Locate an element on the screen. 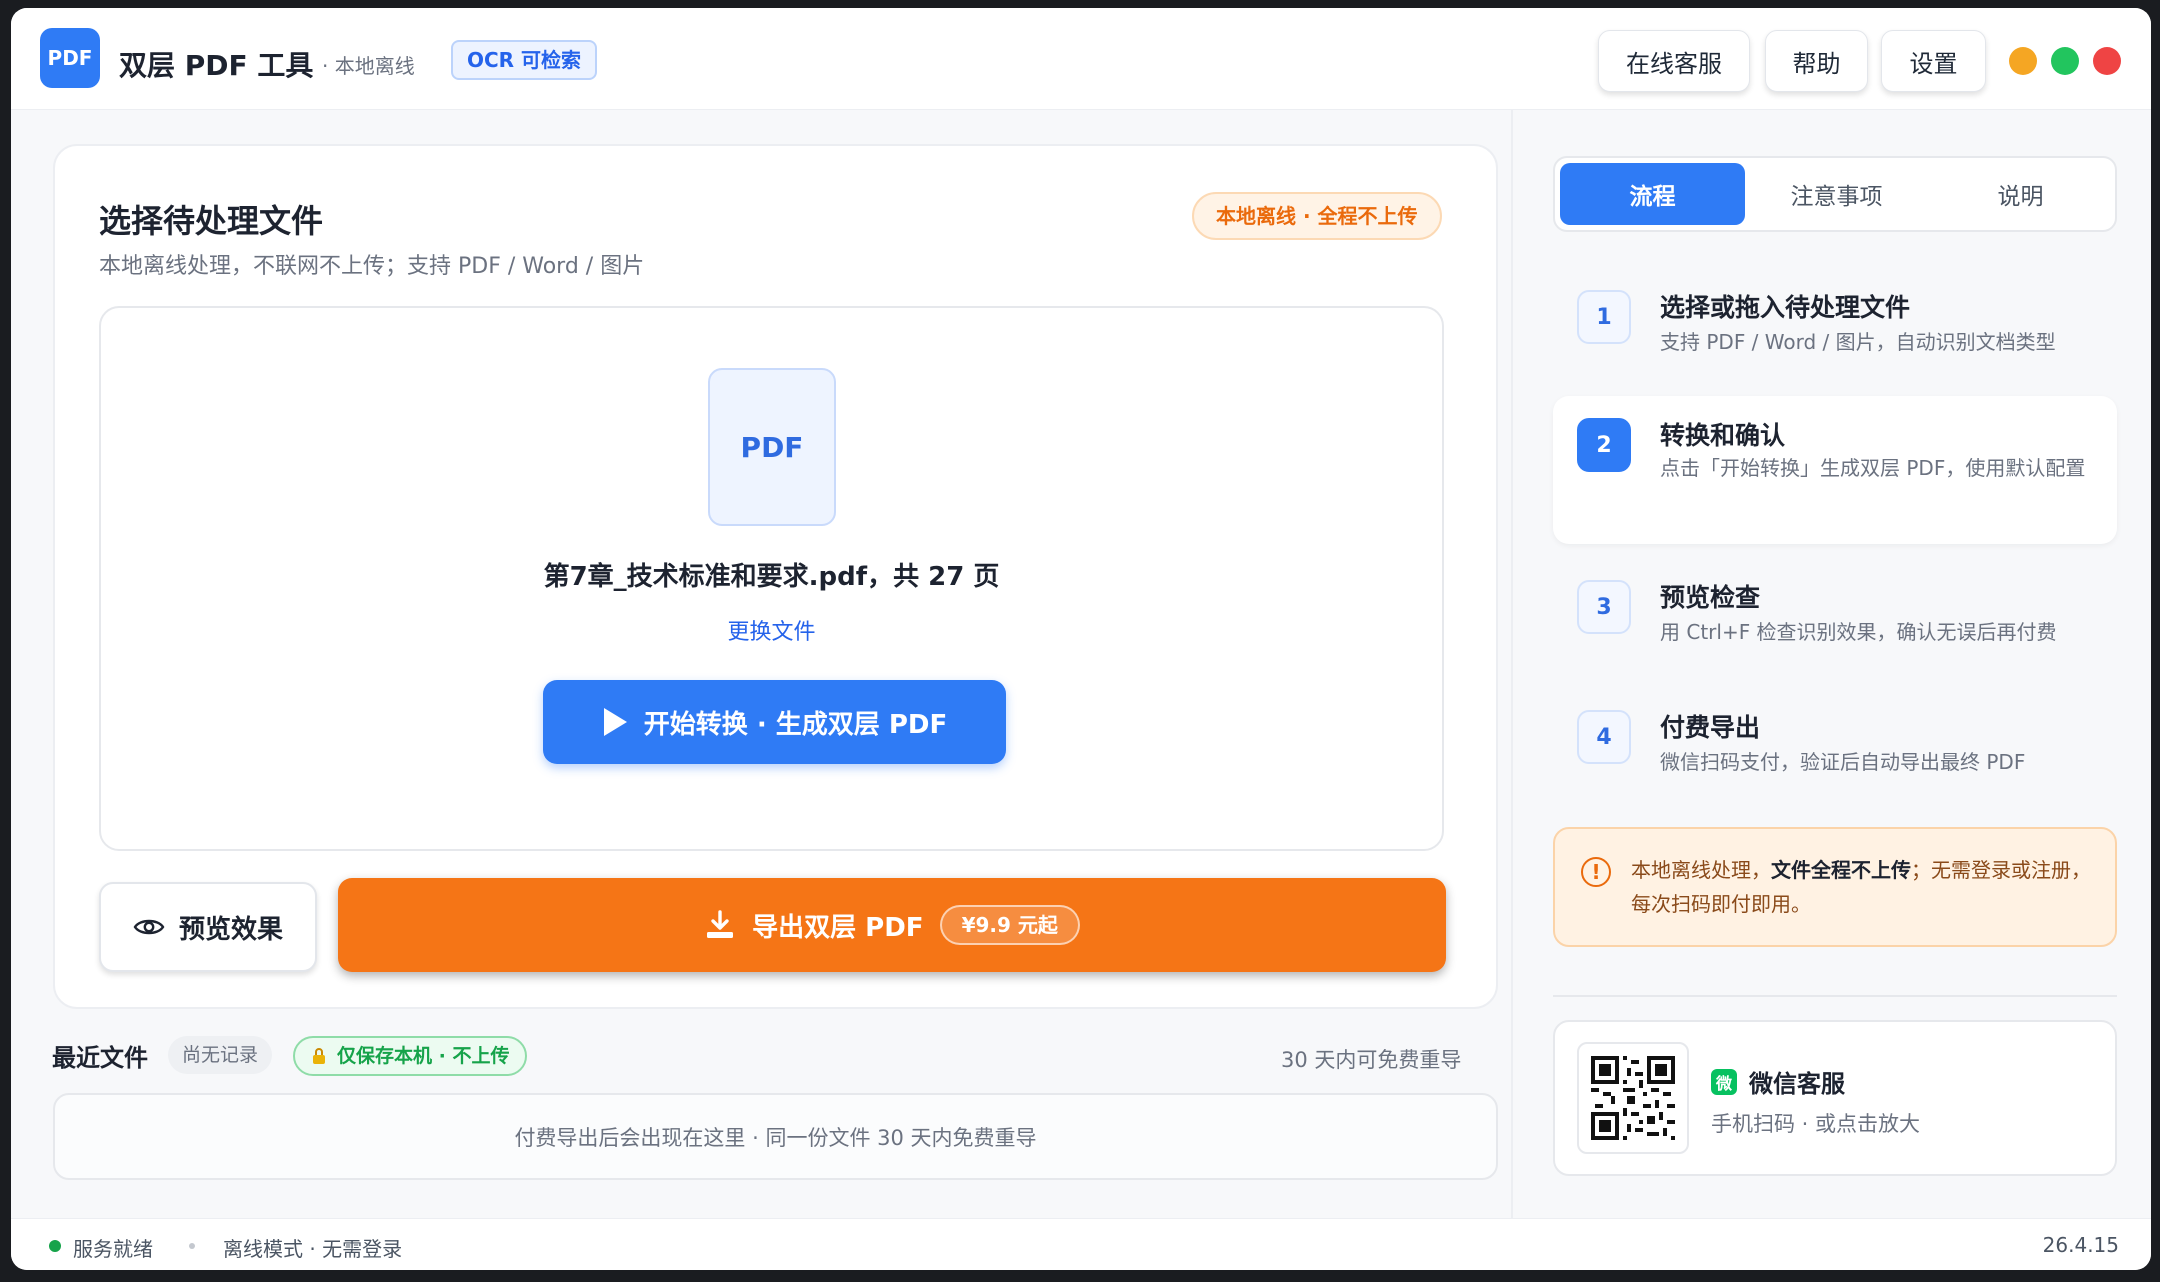 The image size is (2160, 1282). notice-bold: 文件全程不上传 is located at coordinates (1841, 870).